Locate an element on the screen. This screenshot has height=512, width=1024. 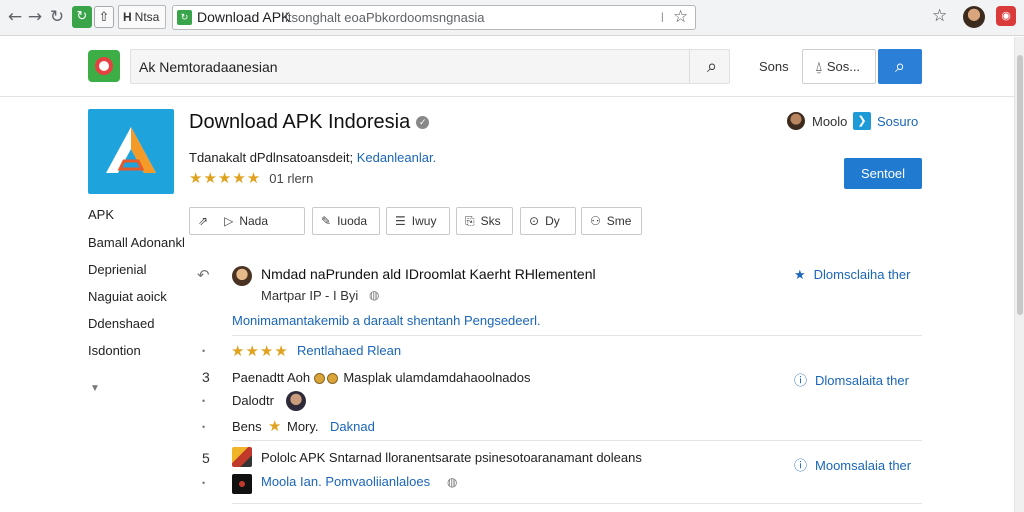
share-icon: ❯ is located at coordinates (862, 121).